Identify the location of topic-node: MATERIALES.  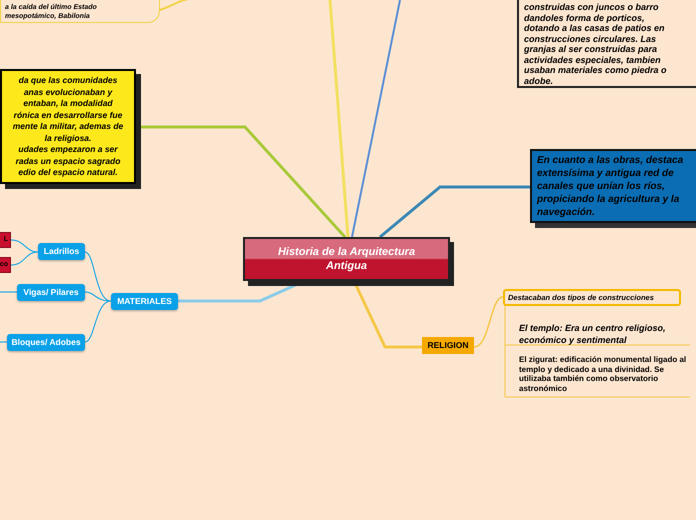
(144, 301).